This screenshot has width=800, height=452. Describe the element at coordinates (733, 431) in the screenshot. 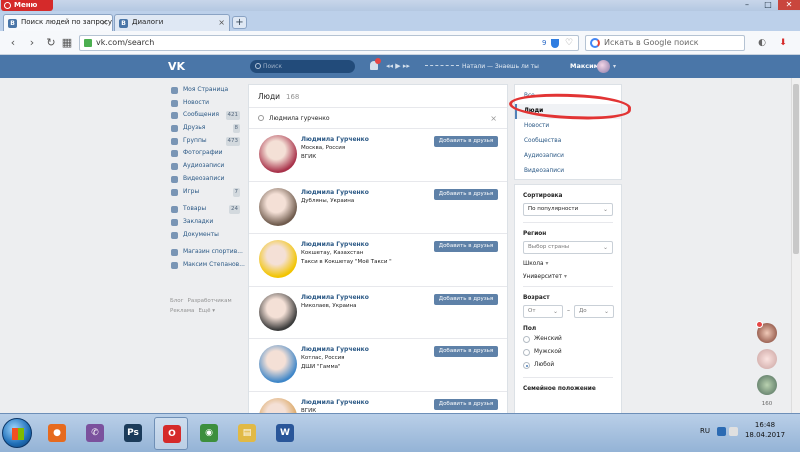

I see `volume-icon` at that location.